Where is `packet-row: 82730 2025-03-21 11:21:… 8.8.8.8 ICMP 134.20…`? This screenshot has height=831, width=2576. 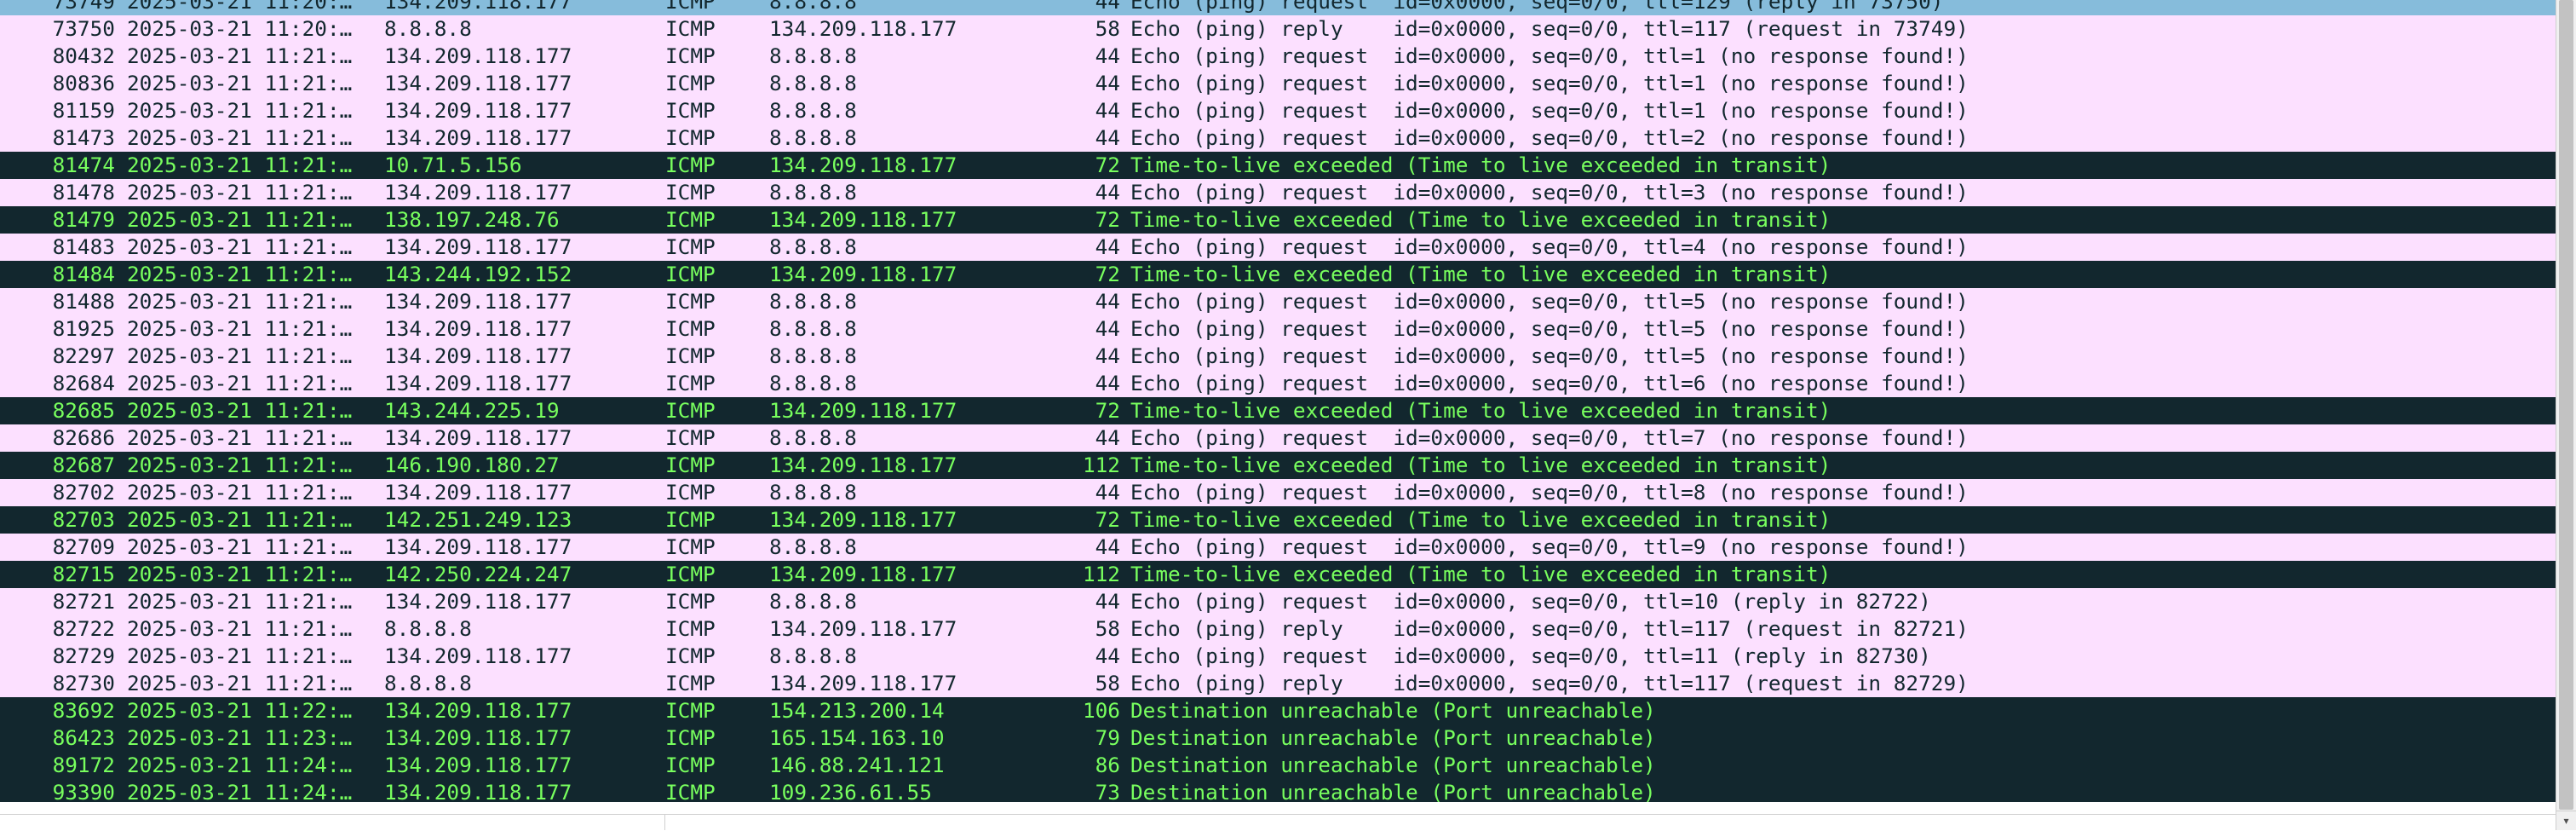 packet-row: 82730 2025-03-21 11:21:… 8.8.8.8 ICMP 134.20… is located at coordinates (1278, 683).